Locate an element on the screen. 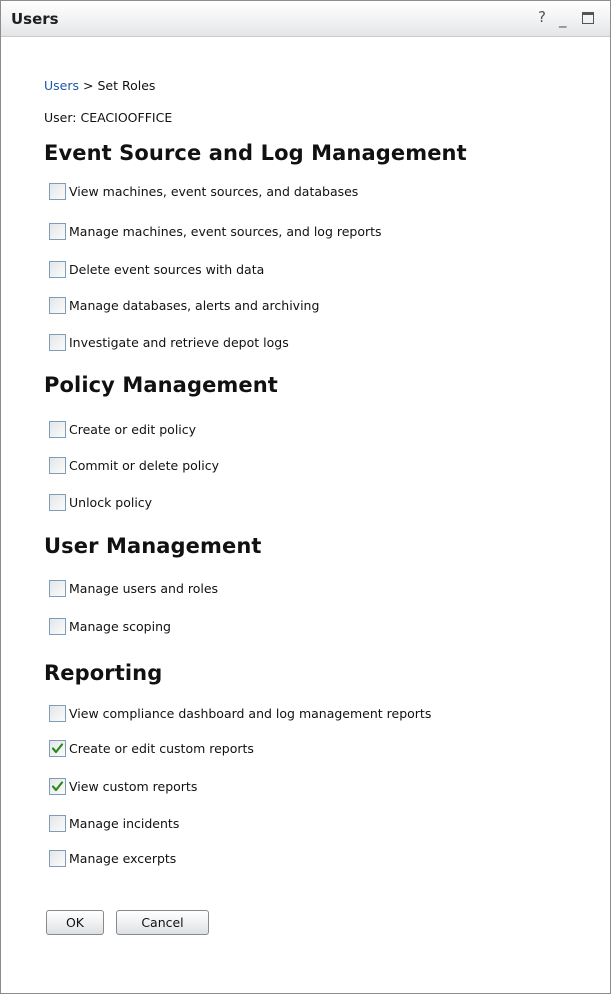 The image size is (611, 994). role-option: Manage databases, alerts and archiving is located at coordinates (184, 305).